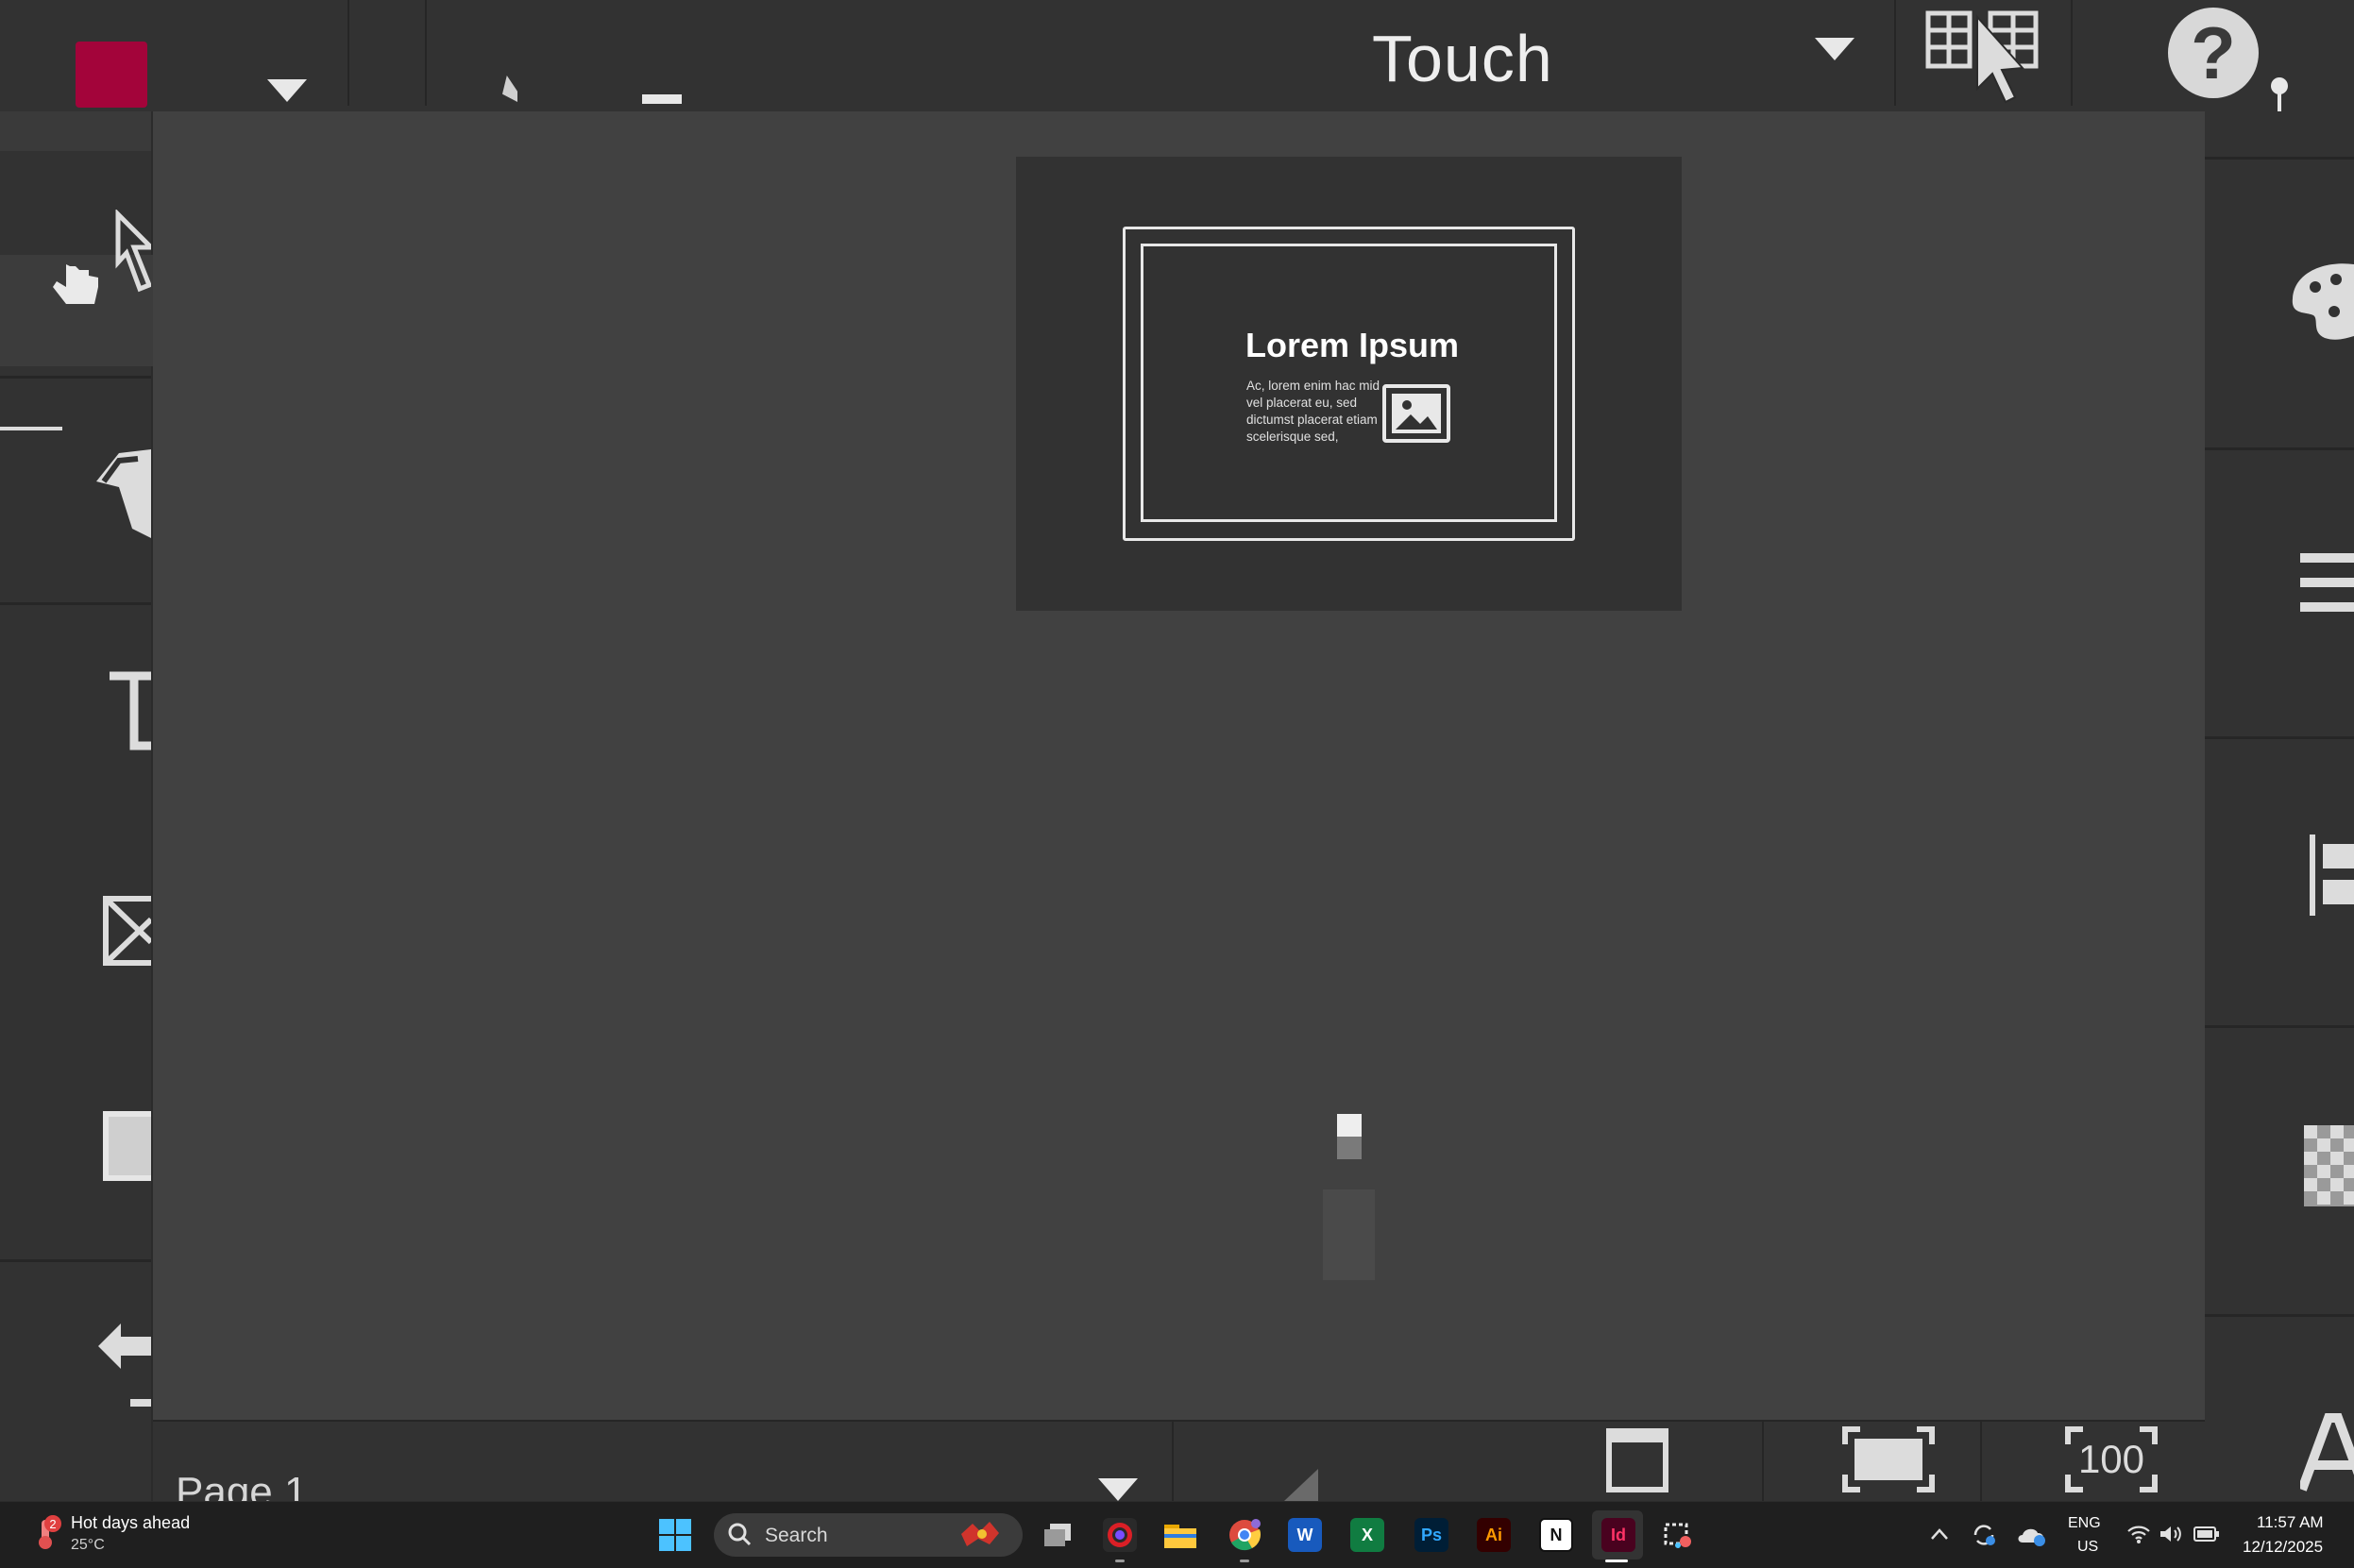  I want to click on weather-temperature: 25°C, so click(88, 1545).